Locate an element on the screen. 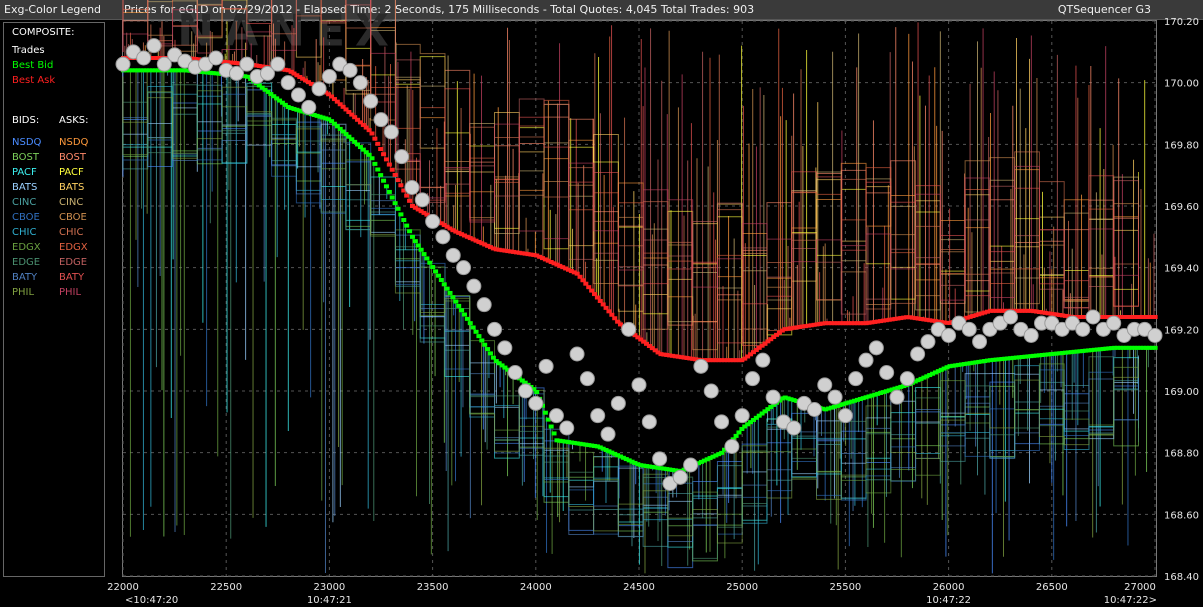 The image size is (1203, 607). x-tick-label: 24000 is located at coordinates (536, 587).